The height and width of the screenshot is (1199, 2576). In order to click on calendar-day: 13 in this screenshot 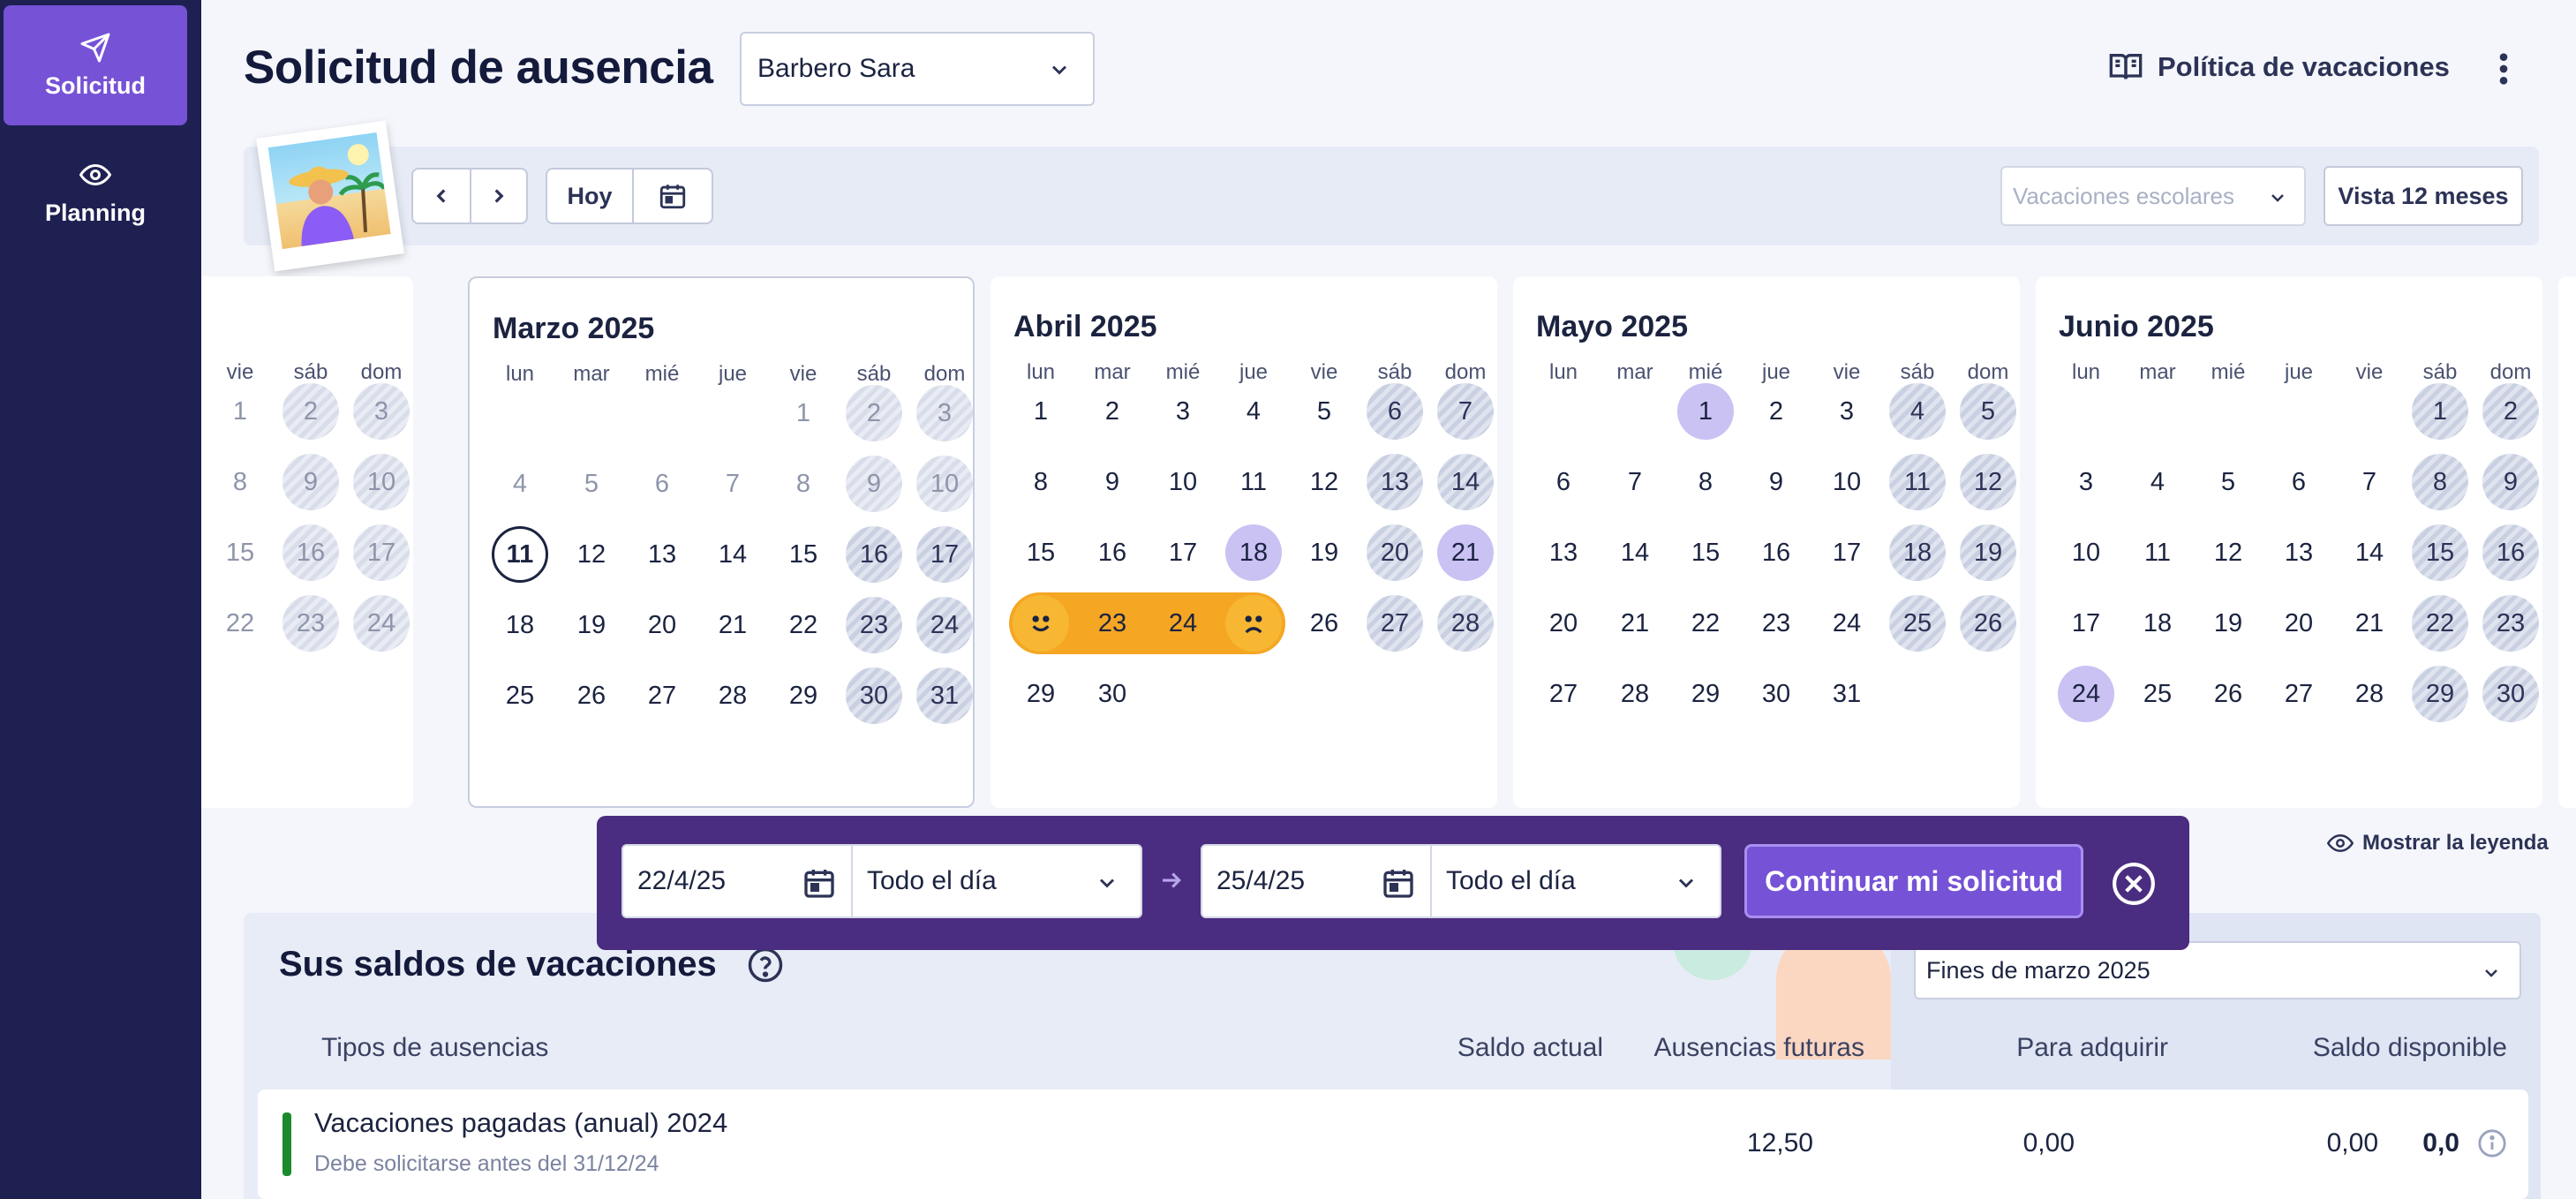, I will do `click(2299, 552)`.